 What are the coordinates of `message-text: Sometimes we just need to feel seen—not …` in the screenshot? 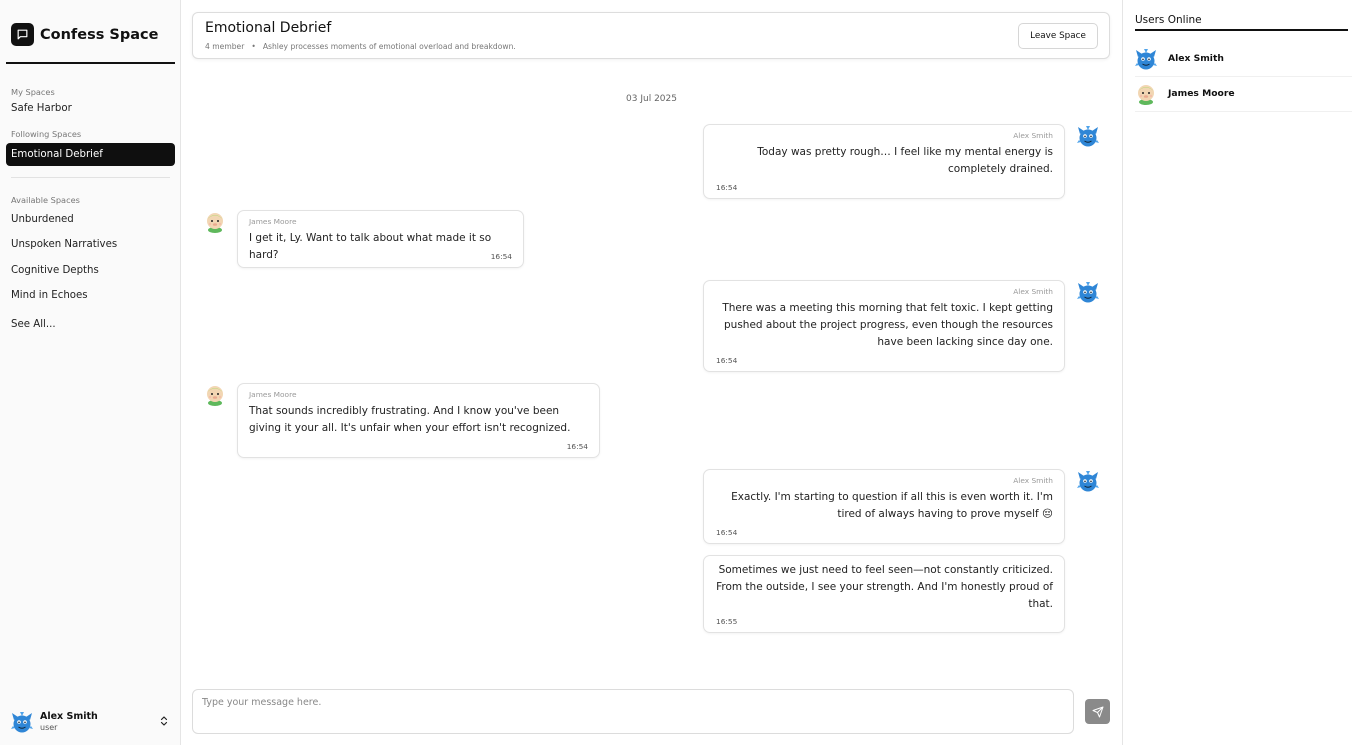 It's located at (884, 587).